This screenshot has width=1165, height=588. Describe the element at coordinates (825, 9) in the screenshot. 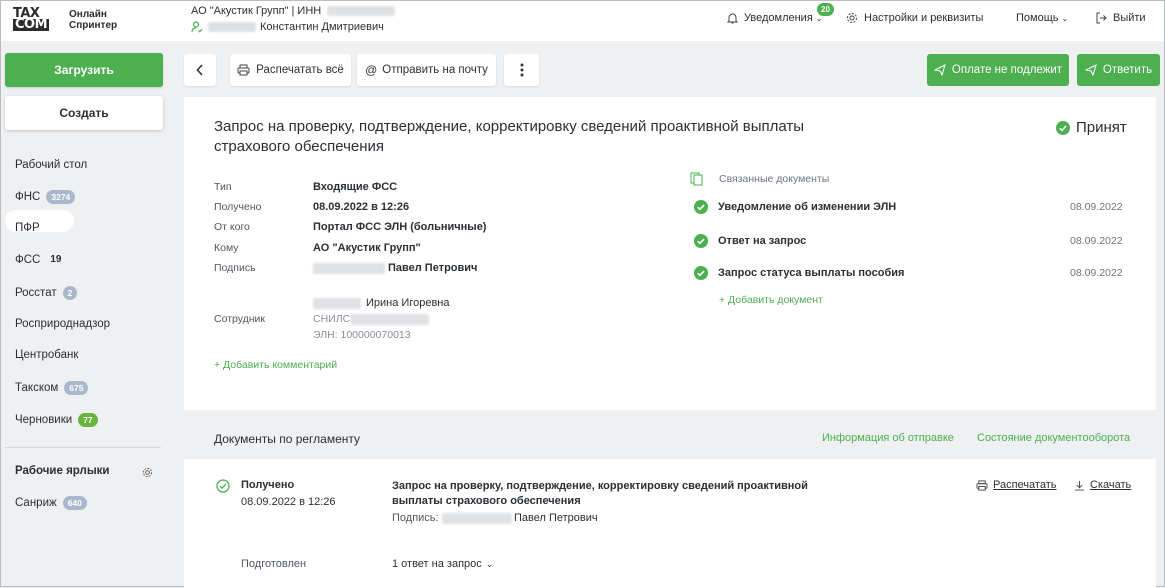

I see `notifications-badge: 20` at that location.